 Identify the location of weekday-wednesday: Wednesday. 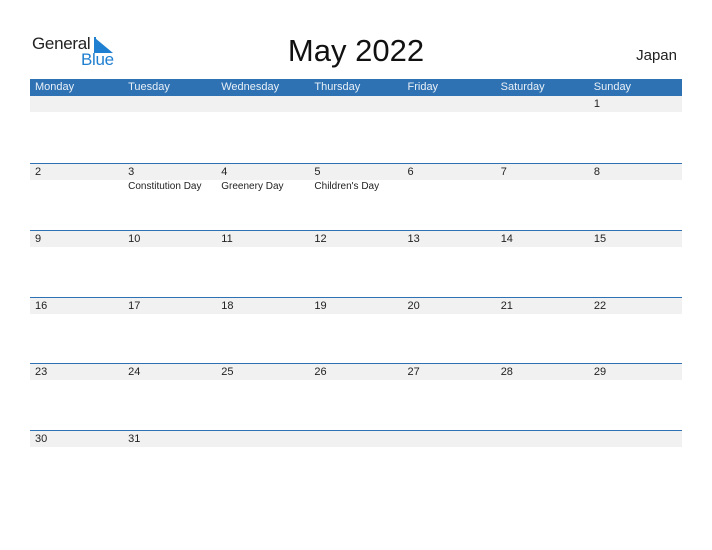
(250, 87).